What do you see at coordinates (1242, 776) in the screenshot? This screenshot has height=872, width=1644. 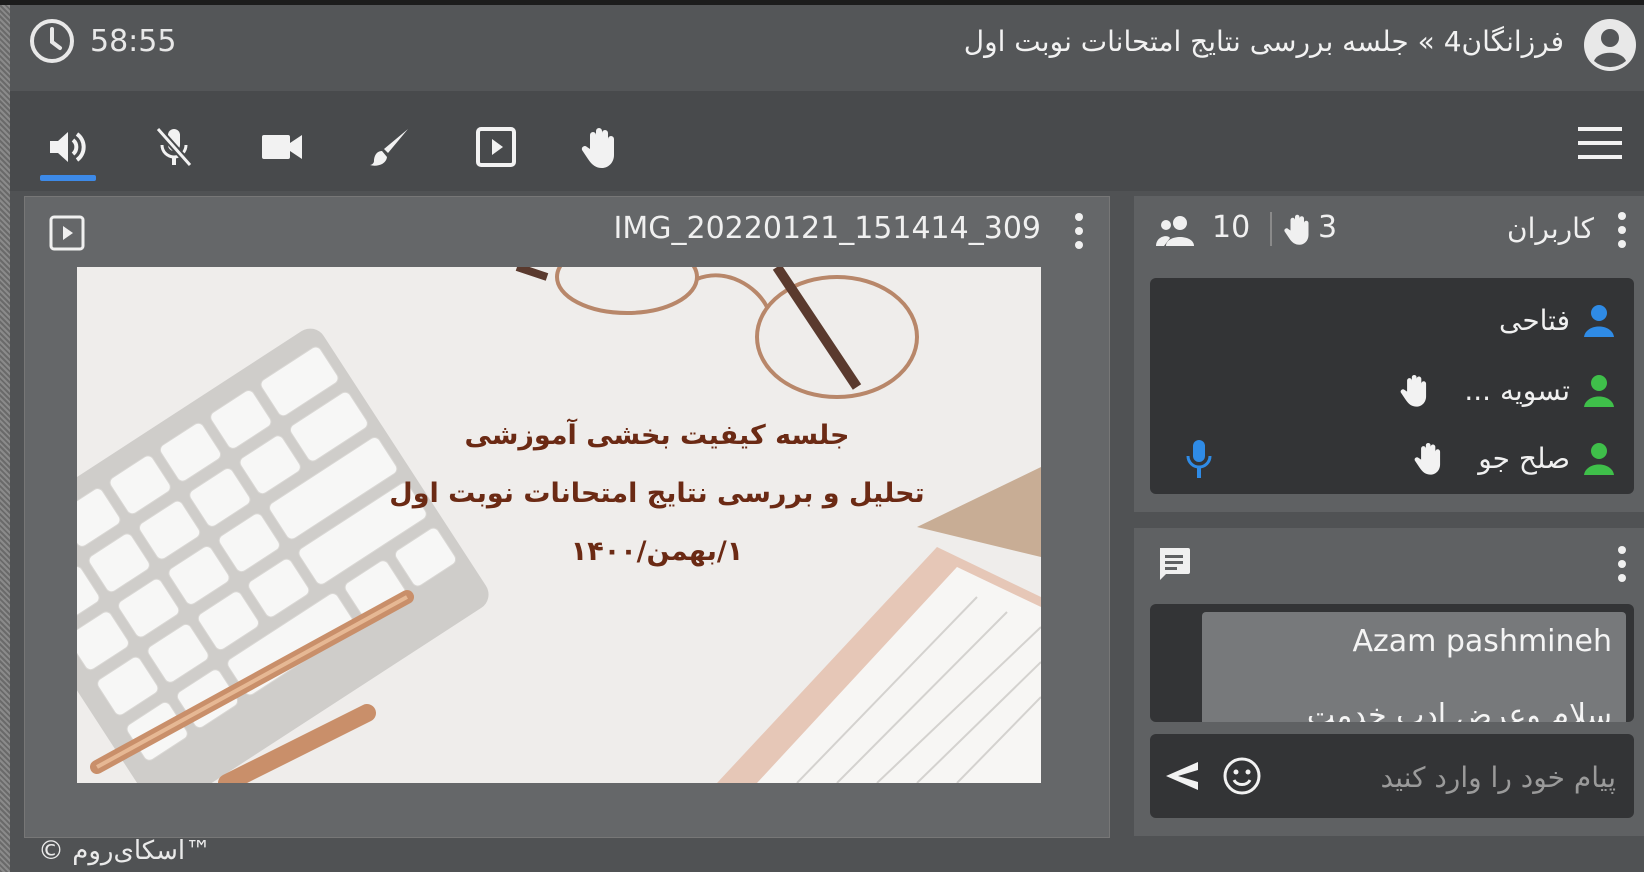 I see `emoji-icon` at bounding box center [1242, 776].